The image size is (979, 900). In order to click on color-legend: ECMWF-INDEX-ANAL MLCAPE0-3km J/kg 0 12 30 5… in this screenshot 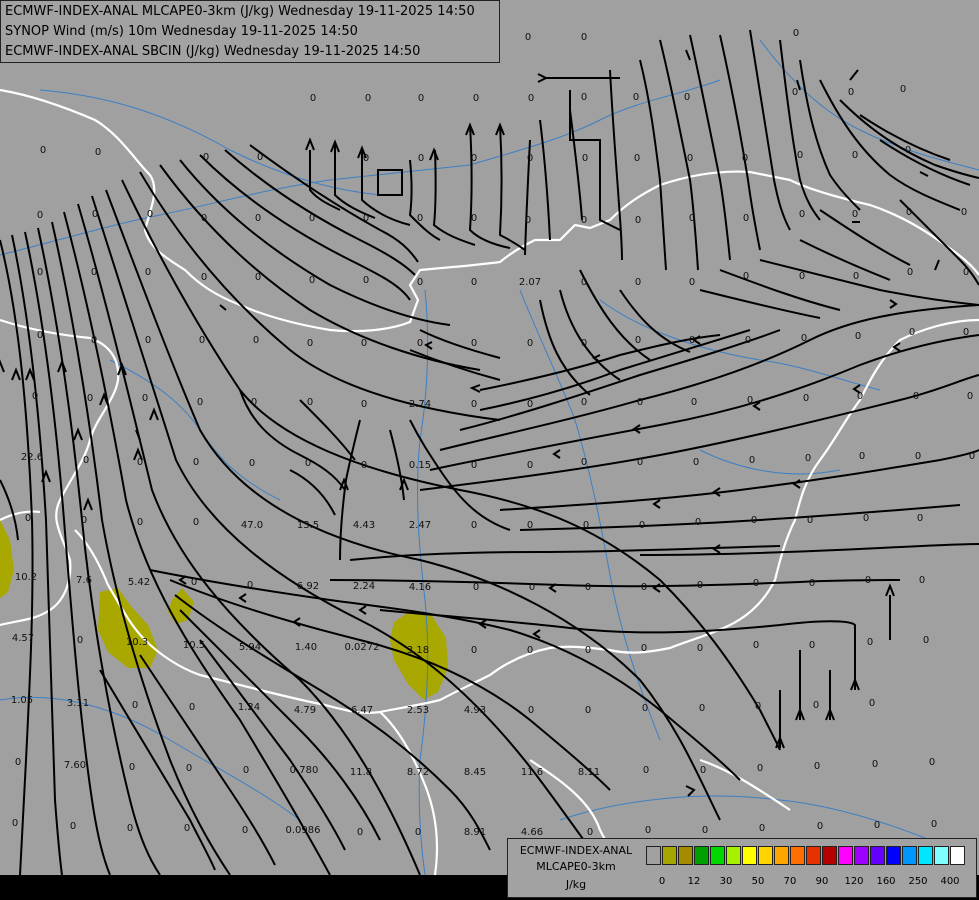, I will do `click(742, 868)`.